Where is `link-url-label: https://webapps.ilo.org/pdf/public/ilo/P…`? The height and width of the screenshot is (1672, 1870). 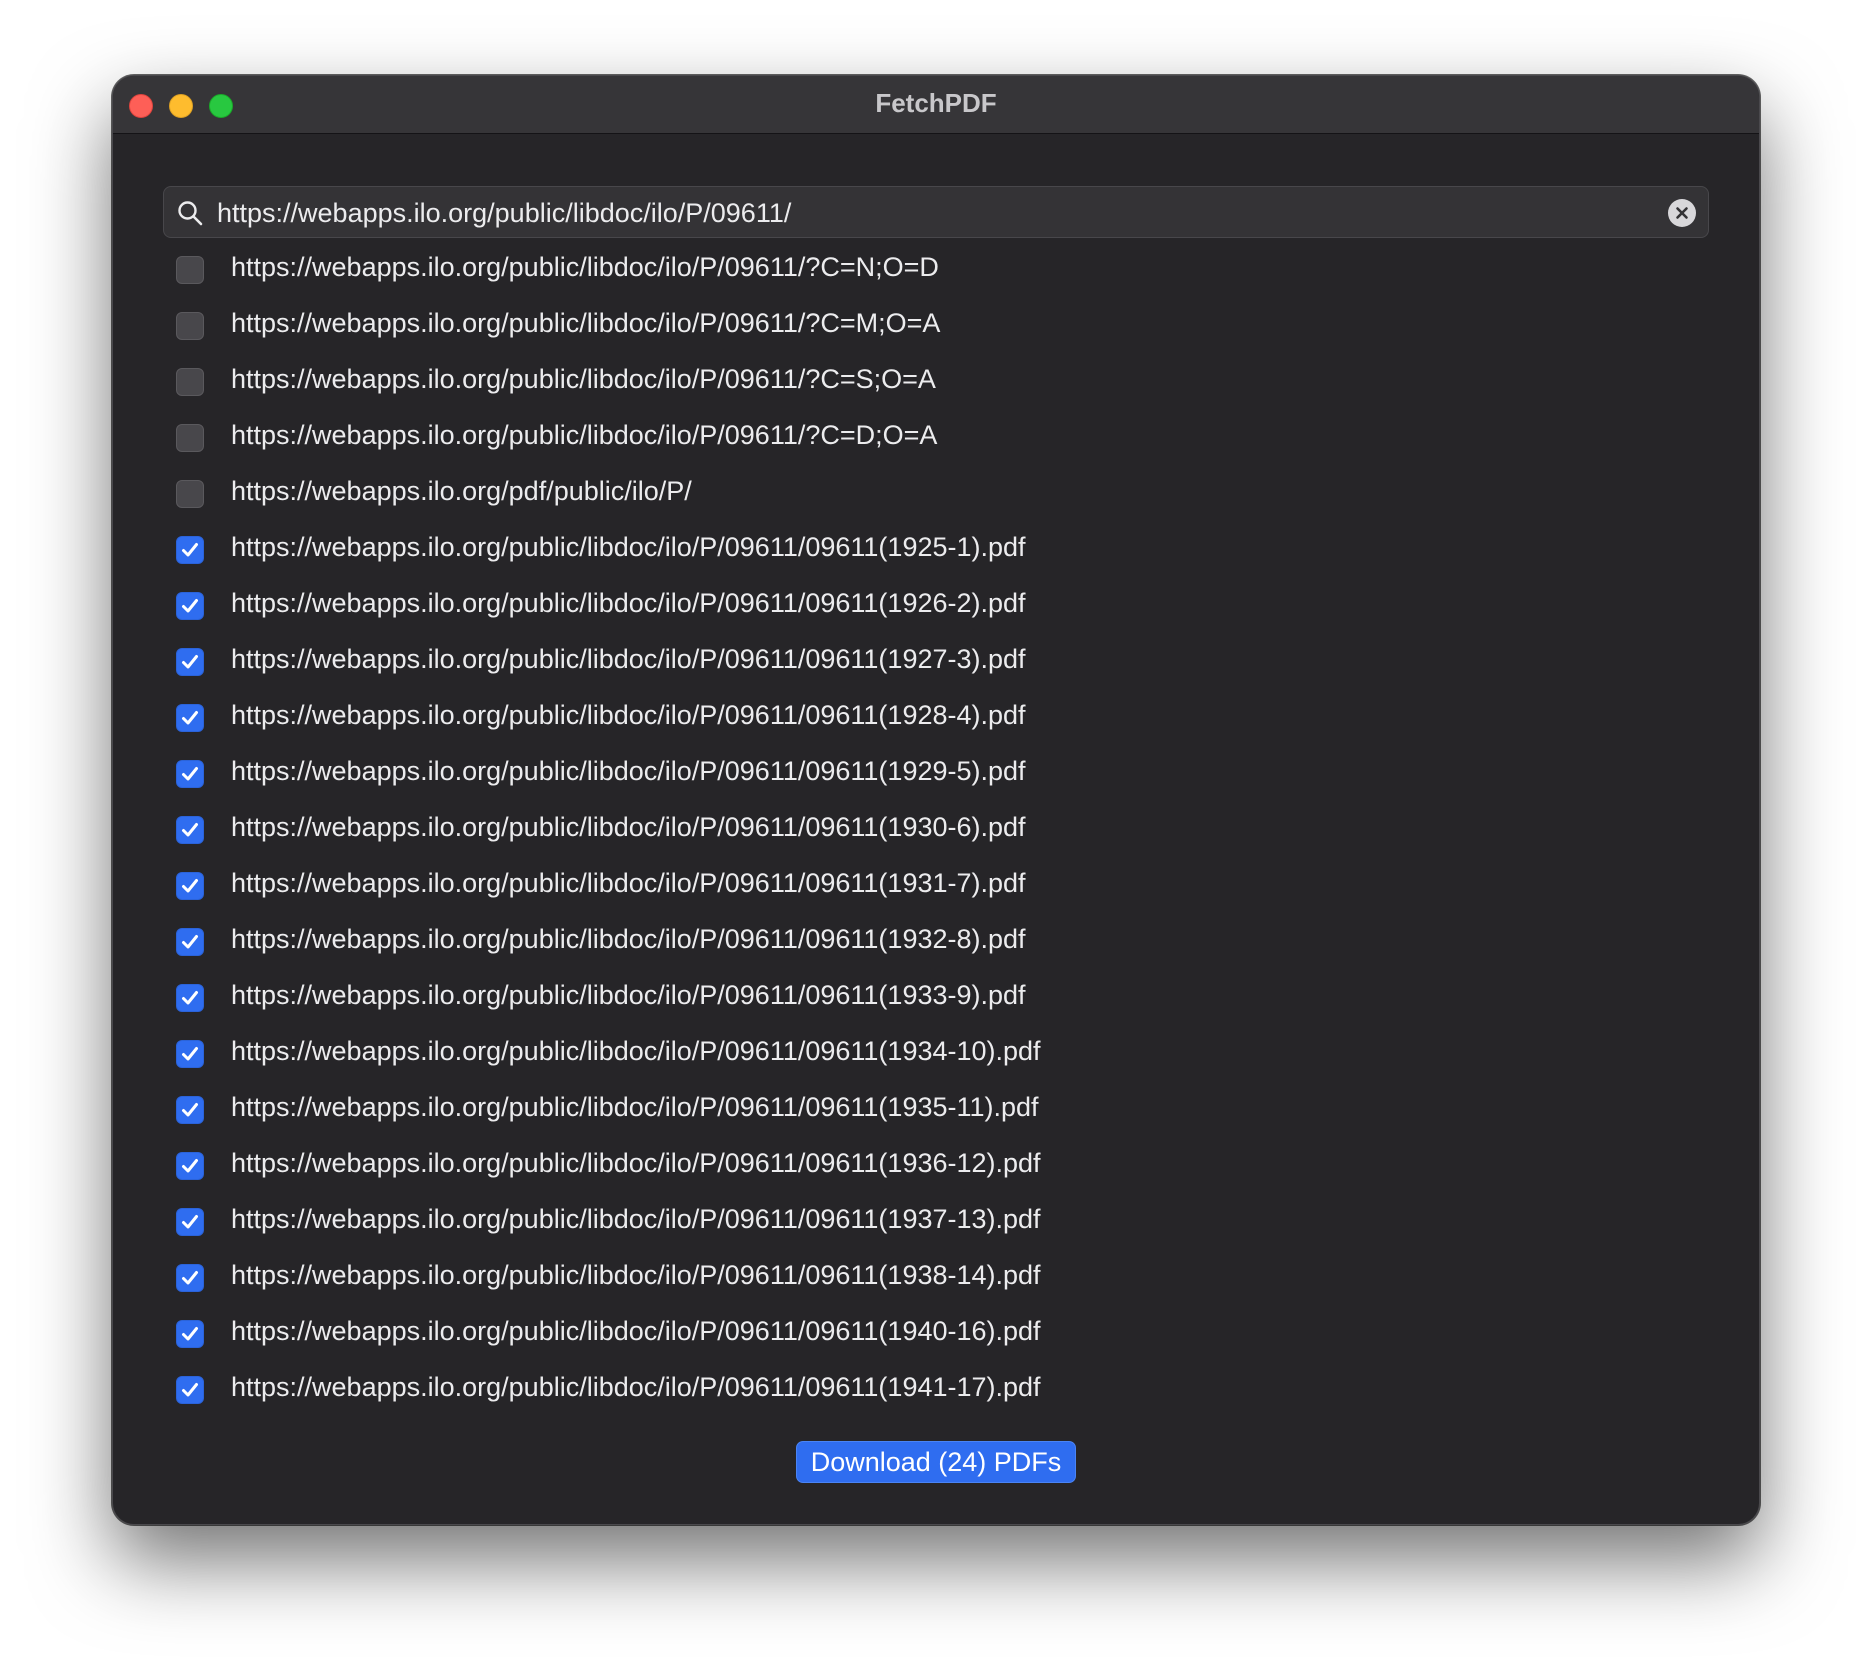 link-url-label: https://webapps.ilo.org/pdf/public/ilo/P… is located at coordinates (461, 491).